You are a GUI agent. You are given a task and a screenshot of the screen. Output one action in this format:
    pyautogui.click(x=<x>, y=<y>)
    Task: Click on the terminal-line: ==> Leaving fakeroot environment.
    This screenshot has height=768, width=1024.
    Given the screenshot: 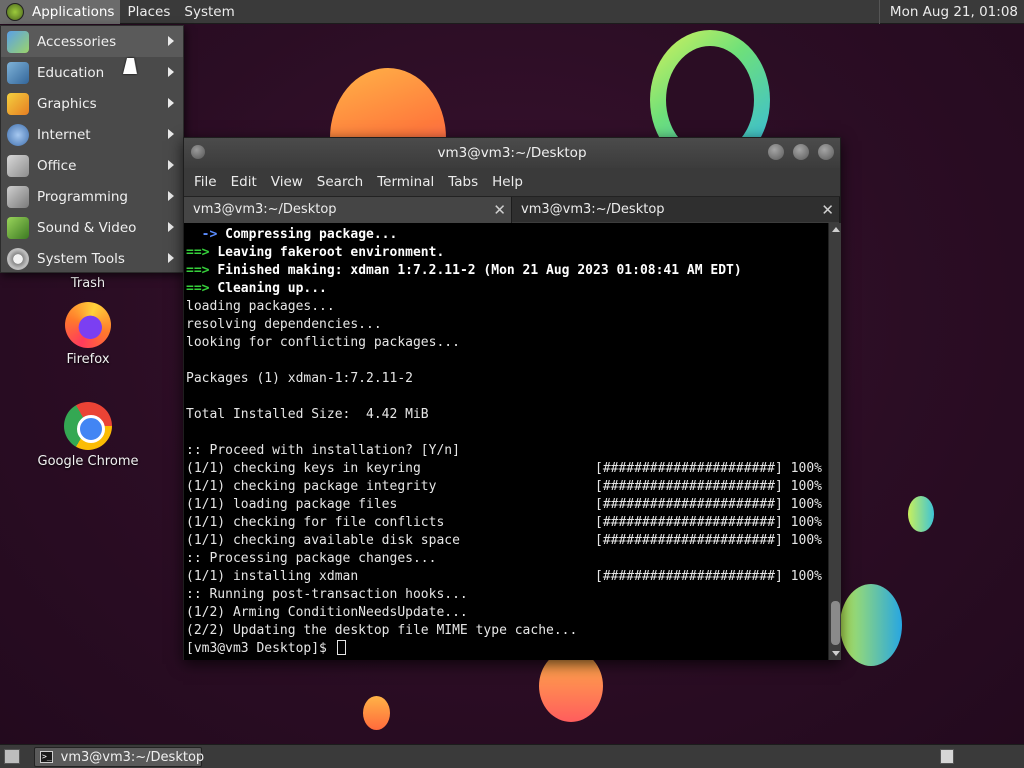 What is the action you would take?
    pyautogui.click(x=507, y=253)
    